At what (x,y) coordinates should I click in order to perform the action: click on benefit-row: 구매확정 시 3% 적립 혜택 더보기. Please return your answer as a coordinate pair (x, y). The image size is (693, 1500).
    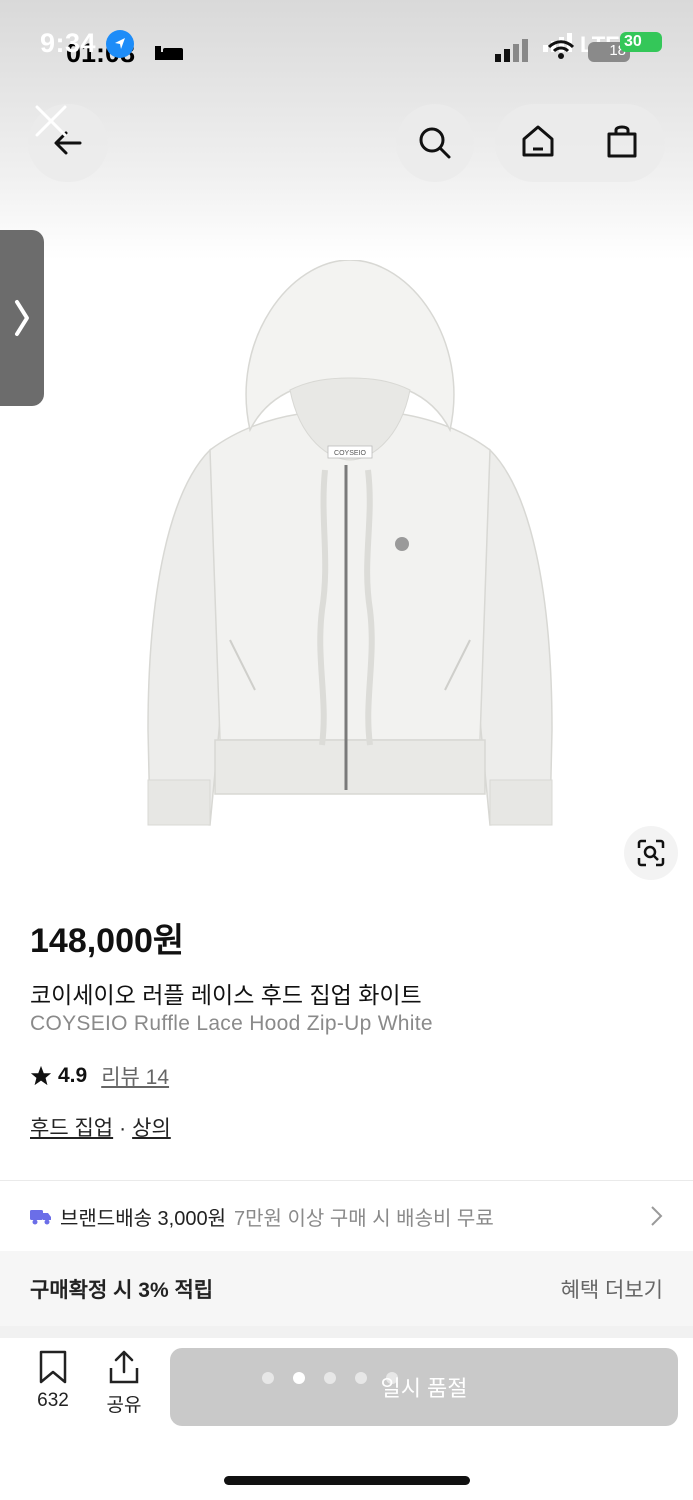
    Looking at the image, I should click on (346, 1288).